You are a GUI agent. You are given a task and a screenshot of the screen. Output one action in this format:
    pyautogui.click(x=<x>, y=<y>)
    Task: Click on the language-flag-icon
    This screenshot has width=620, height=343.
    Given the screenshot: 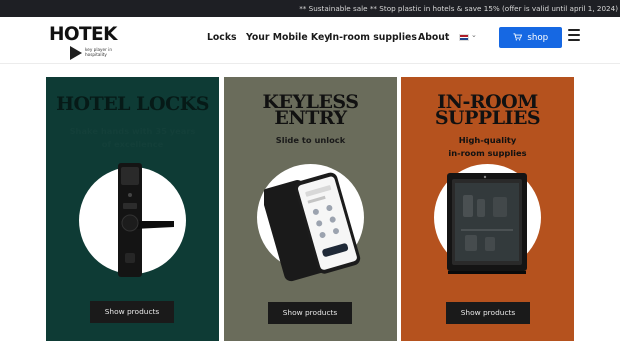 What is the action you would take?
    pyautogui.click(x=464, y=37)
    